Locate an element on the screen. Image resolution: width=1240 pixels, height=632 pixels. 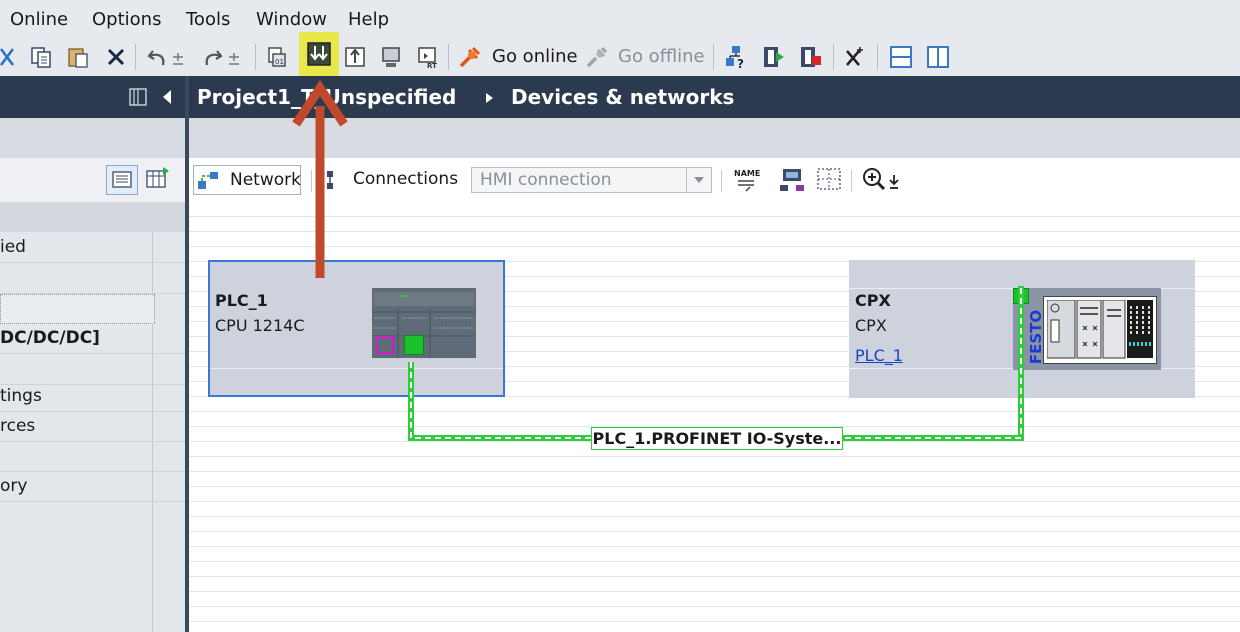
svg-text: NAME is located at coordinates (747, 173).